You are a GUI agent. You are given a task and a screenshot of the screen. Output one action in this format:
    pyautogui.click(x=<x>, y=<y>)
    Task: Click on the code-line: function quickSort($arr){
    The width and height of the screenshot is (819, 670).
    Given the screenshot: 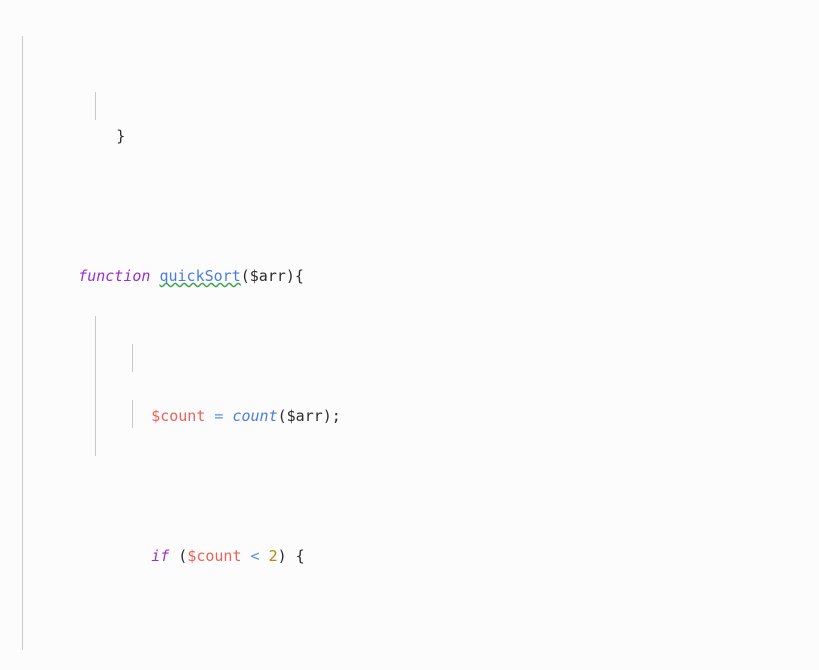 What is the action you would take?
    pyautogui.click(x=409, y=259)
    